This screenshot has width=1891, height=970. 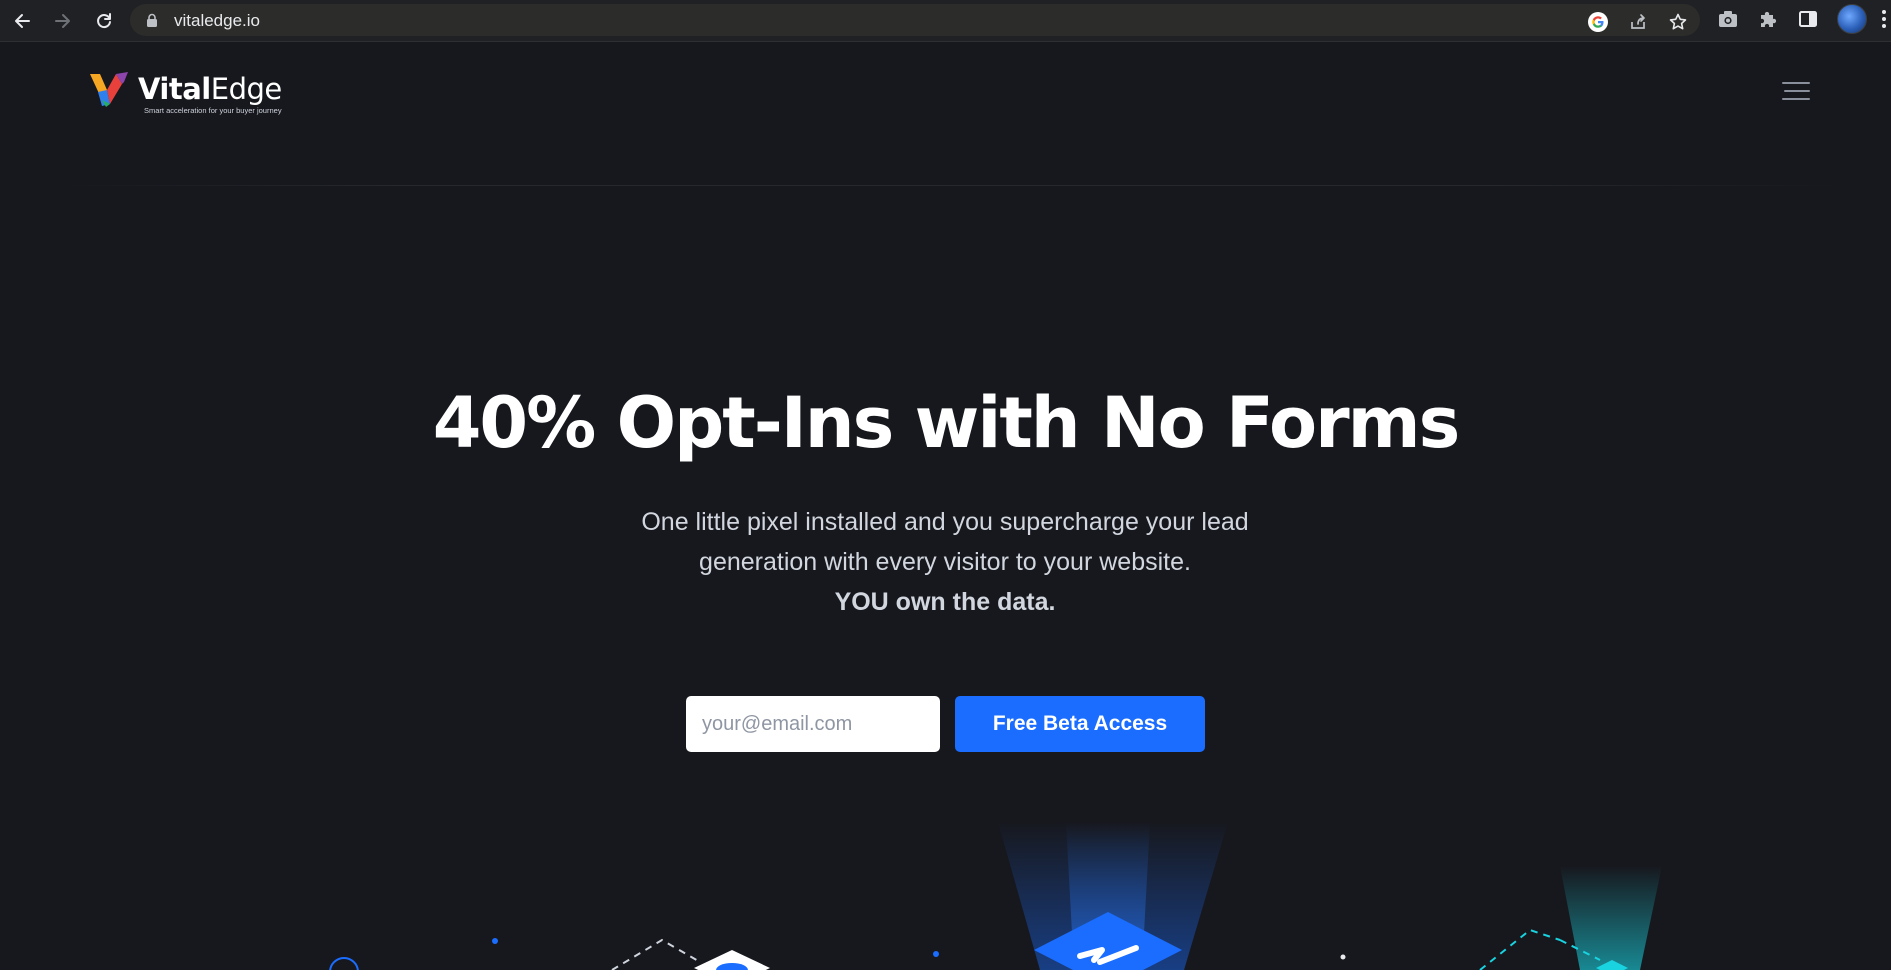 I want to click on forward-arrow-icon, so click(x=63, y=21).